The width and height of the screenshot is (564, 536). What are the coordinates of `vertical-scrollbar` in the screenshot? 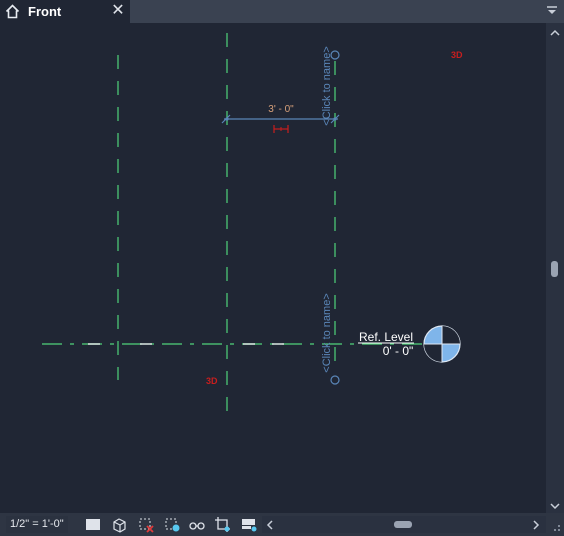 It's located at (555, 268).